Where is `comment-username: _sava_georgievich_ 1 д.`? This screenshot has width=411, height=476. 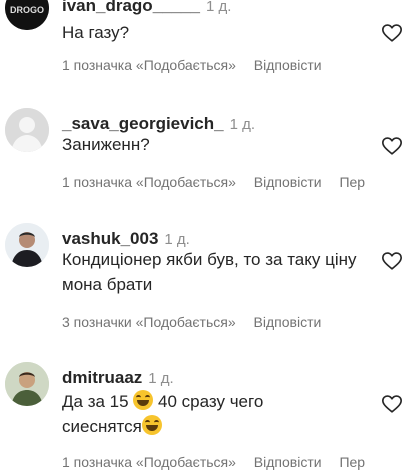
comment-username: _sava_georgievich_ 1 д. is located at coordinates (158, 124).